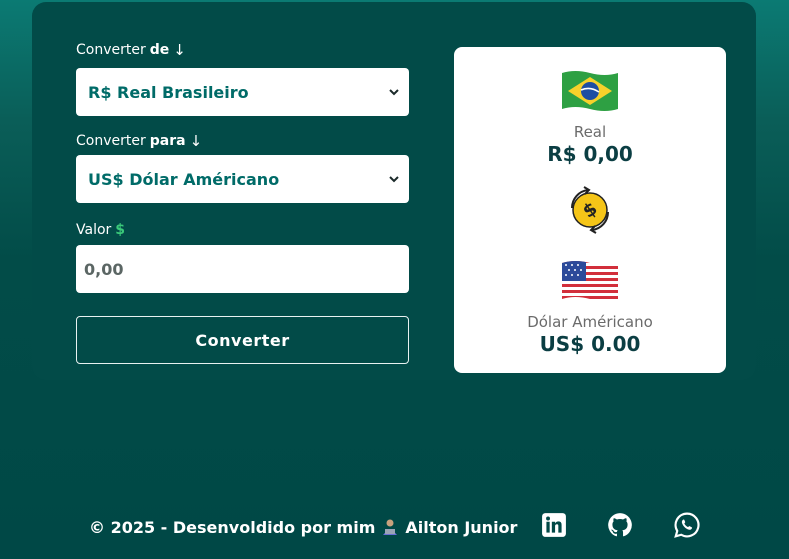 The width and height of the screenshot is (789, 559). I want to click on brazil-flag-icon, so click(590, 91).